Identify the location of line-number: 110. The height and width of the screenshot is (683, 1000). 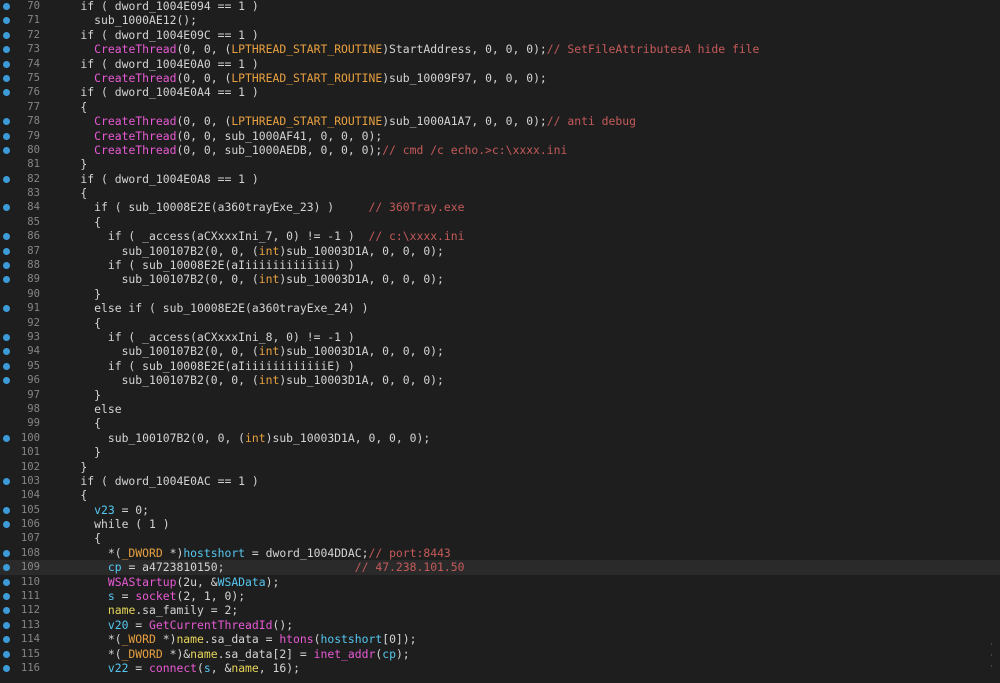
(30, 581).